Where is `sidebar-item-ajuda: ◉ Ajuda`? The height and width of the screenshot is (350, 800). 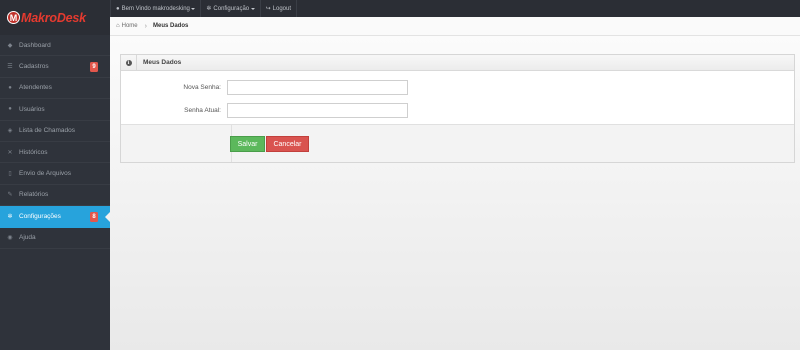 sidebar-item-ajuda: ◉ Ajuda is located at coordinates (55, 238).